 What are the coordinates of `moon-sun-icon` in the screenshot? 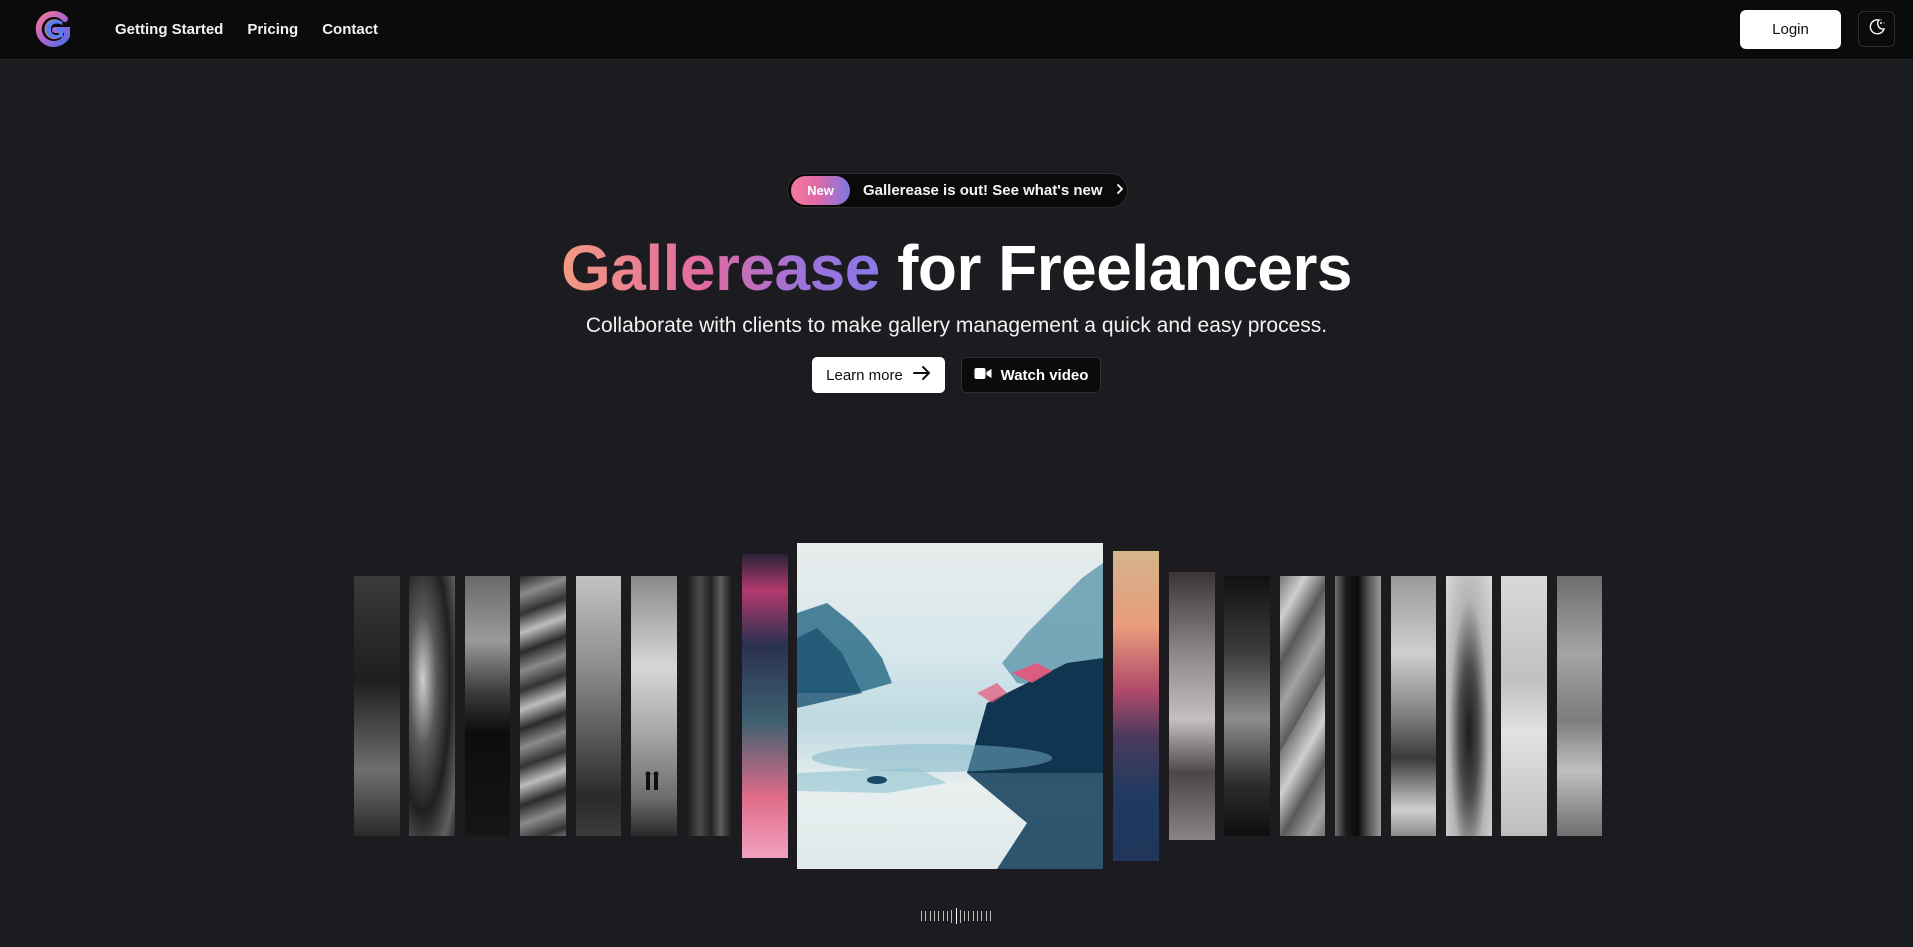 It's located at (1877, 29).